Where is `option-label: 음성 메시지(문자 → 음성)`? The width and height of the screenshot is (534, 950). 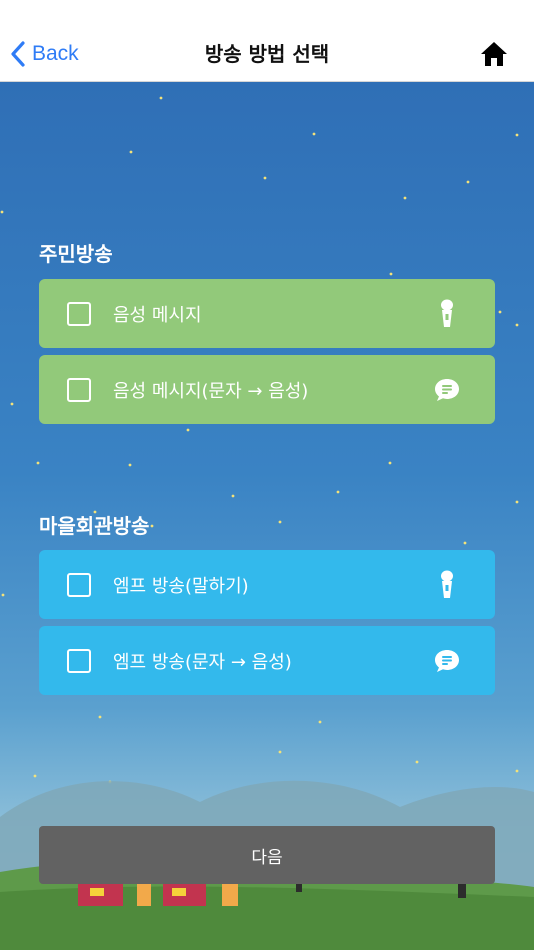 option-label: 음성 메시지(문자 → 음성) is located at coordinates (211, 391).